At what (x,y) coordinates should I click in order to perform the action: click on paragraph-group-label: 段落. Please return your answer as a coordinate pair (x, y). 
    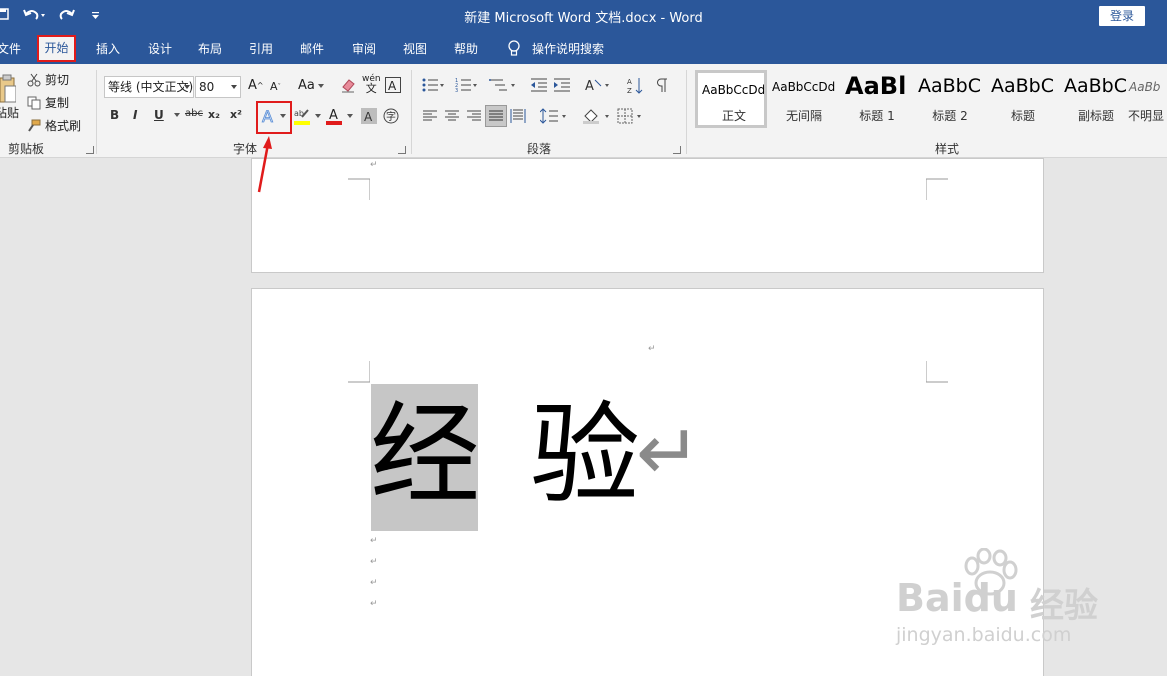
    Looking at the image, I should click on (539, 149).